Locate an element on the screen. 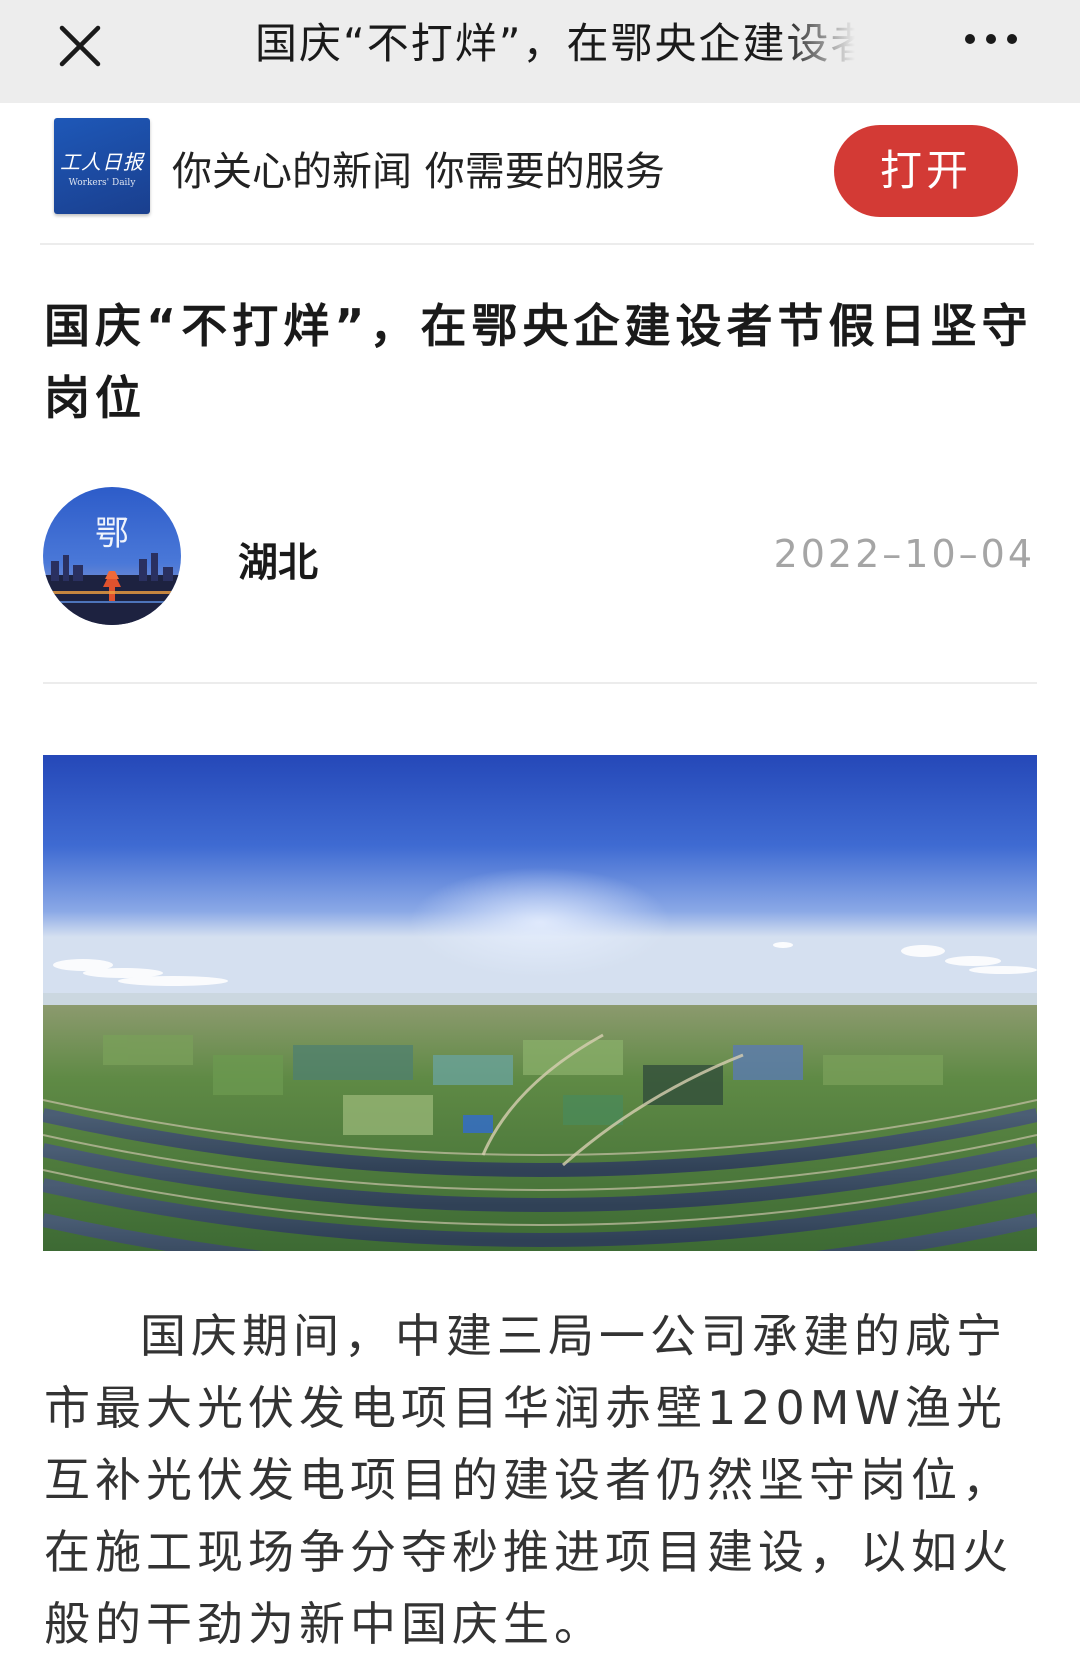 This screenshot has width=1080, height=1660. top-nav-bar: 国庆“不打烊”，在鄂央企建设者节假日坚守岗位 is located at coordinates (540, 51).